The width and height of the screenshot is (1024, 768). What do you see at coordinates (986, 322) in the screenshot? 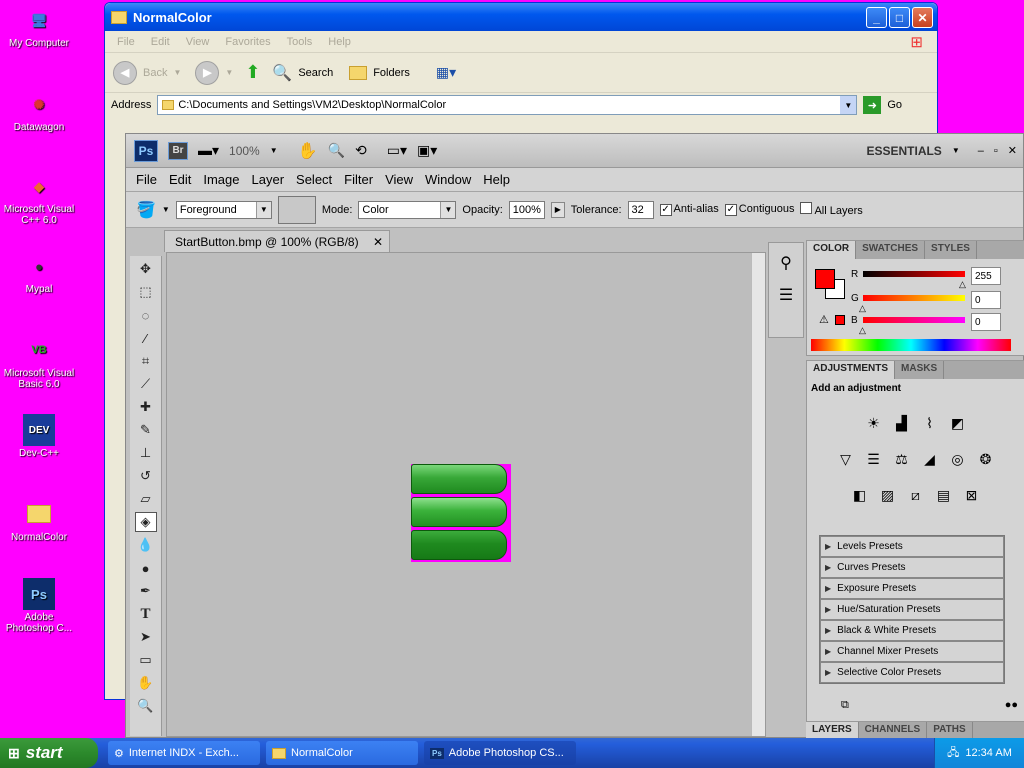
I see `b-value-input: 0` at bounding box center [986, 322].